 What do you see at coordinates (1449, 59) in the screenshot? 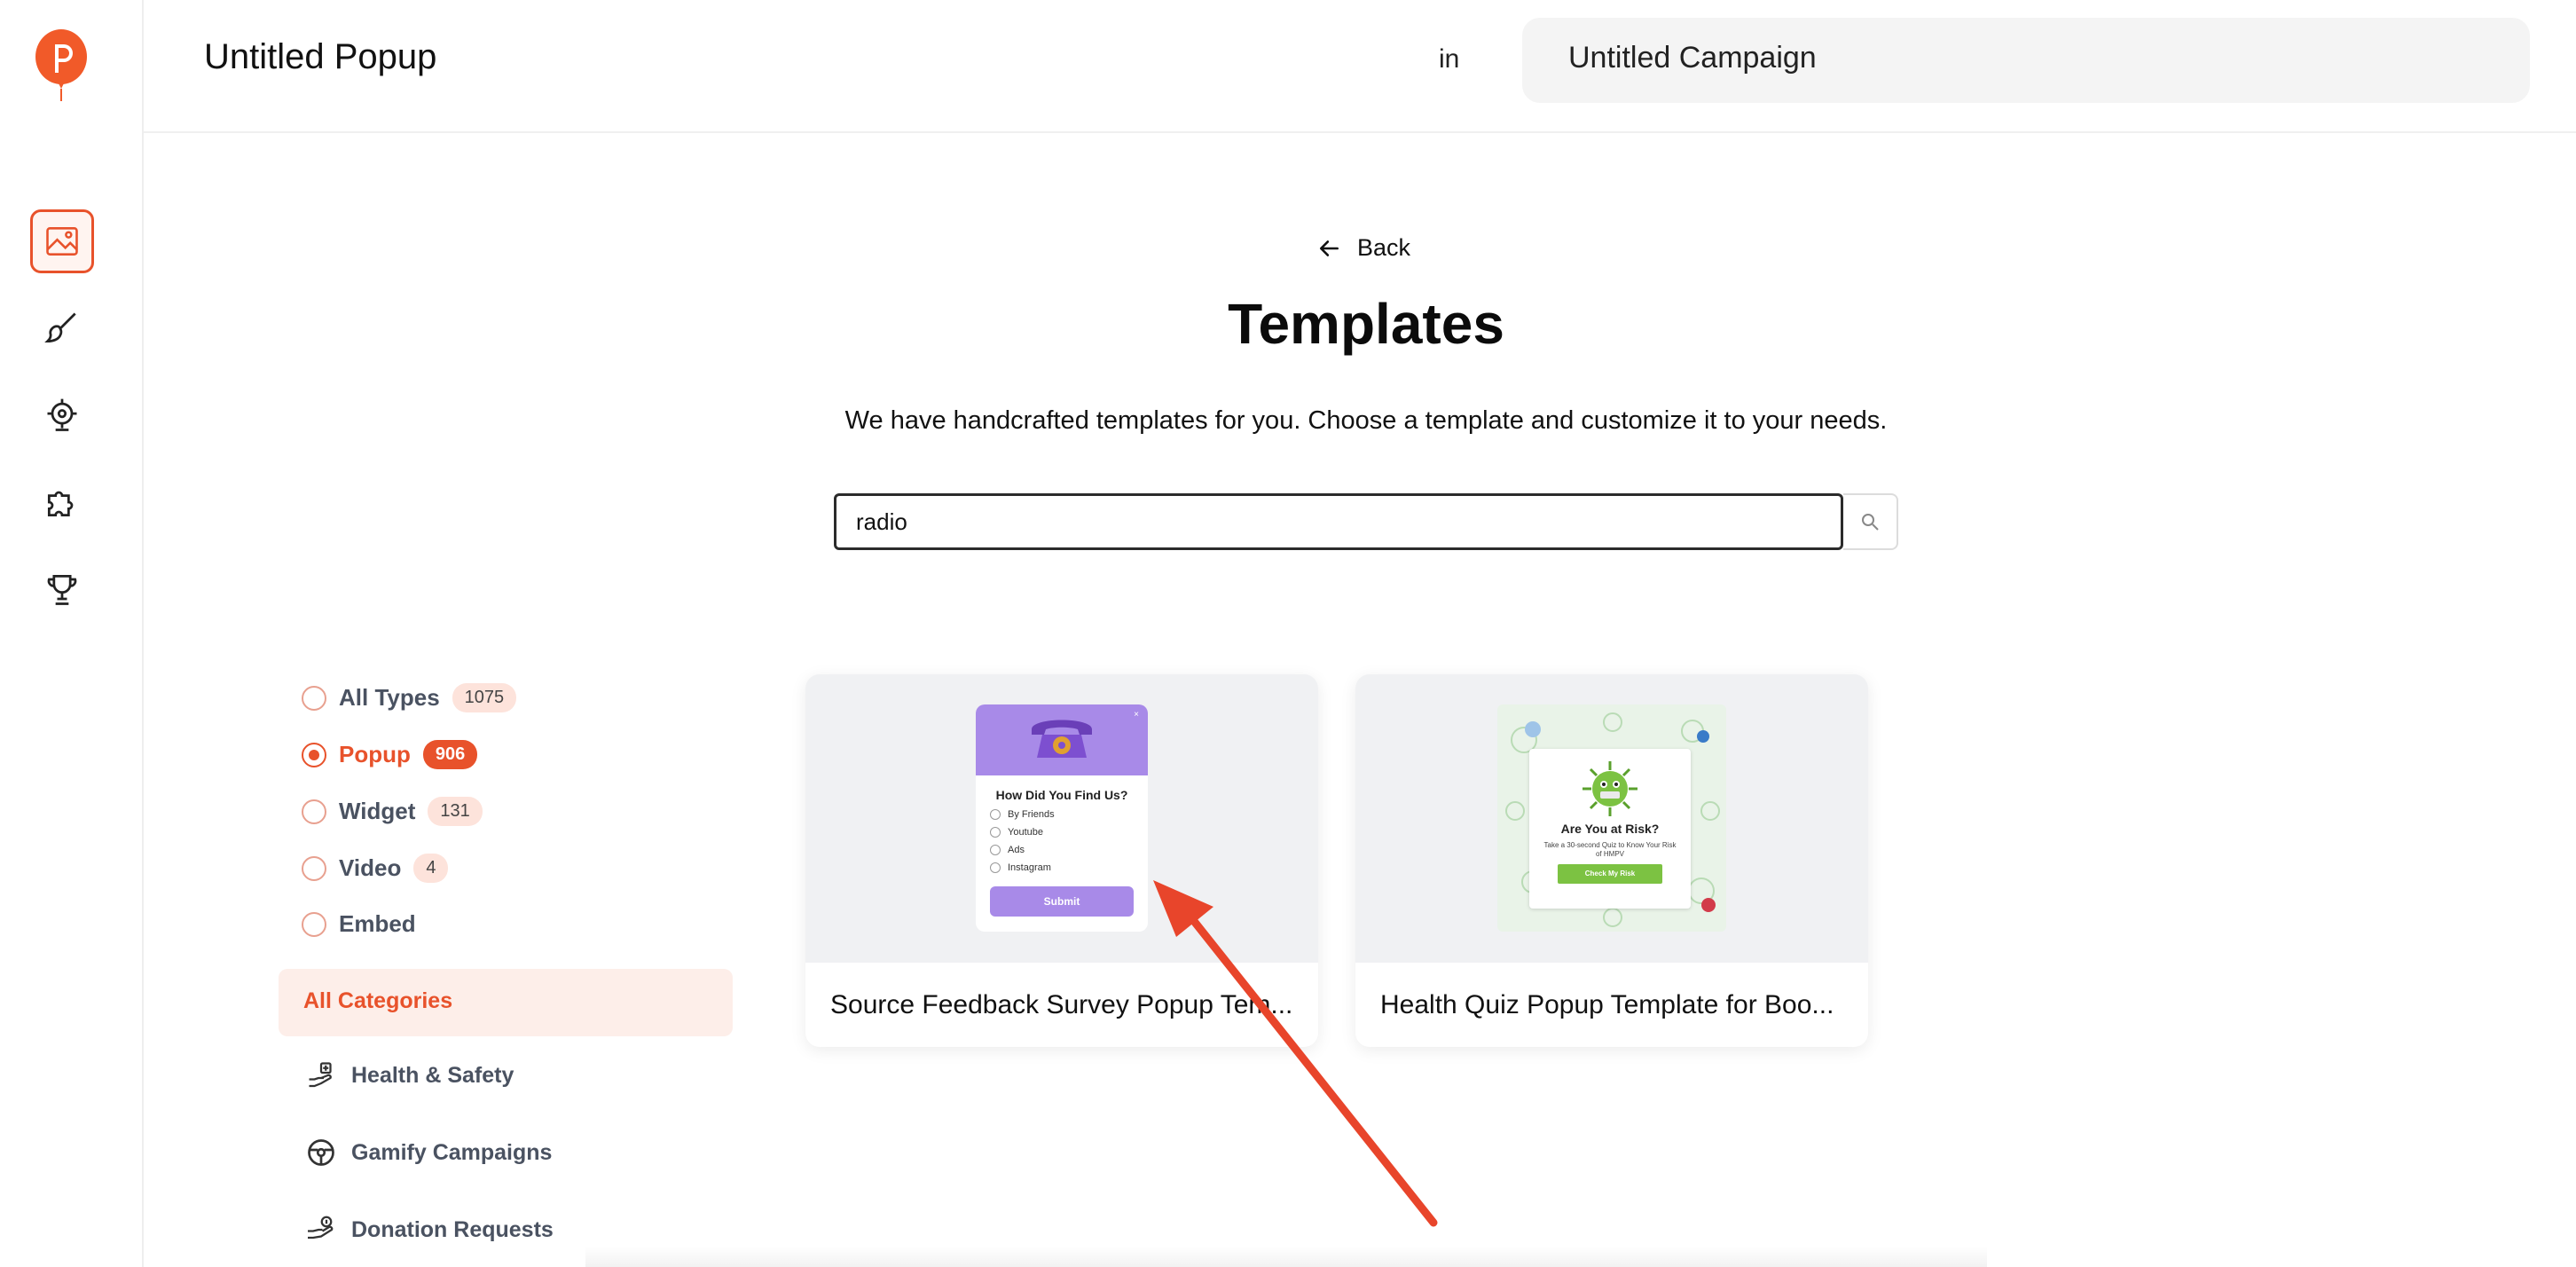
I see `in-label: in` at bounding box center [1449, 59].